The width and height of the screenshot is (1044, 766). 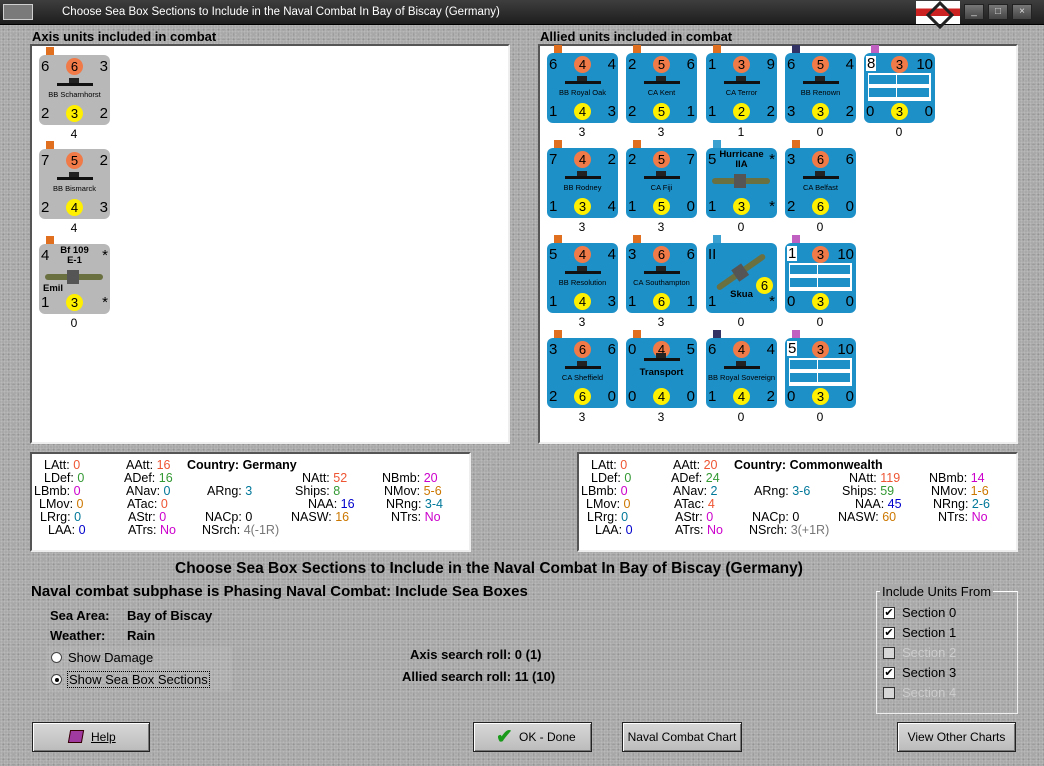 What do you see at coordinates (74, 94) in the screenshot?
I see `unit-name: BB Scharnhorst` at bounding box center [74, 94].